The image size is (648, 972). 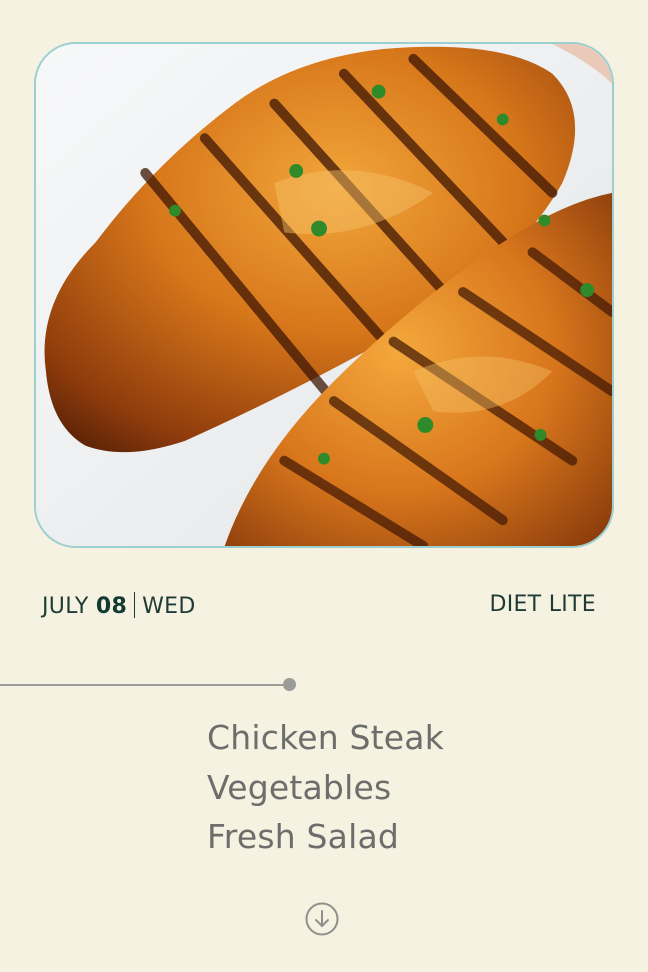 What do you see at coordinates (542, 604) in the screenshot?
I see `diet-plan-label: DIET LITE` at bounding box center [542, 604].